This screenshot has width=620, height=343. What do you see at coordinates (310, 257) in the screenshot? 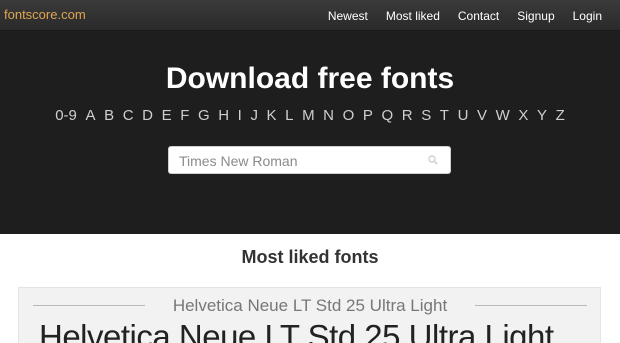
I see `section-title-most-liked: Most liked fonts` at bounding box center [310, 257].